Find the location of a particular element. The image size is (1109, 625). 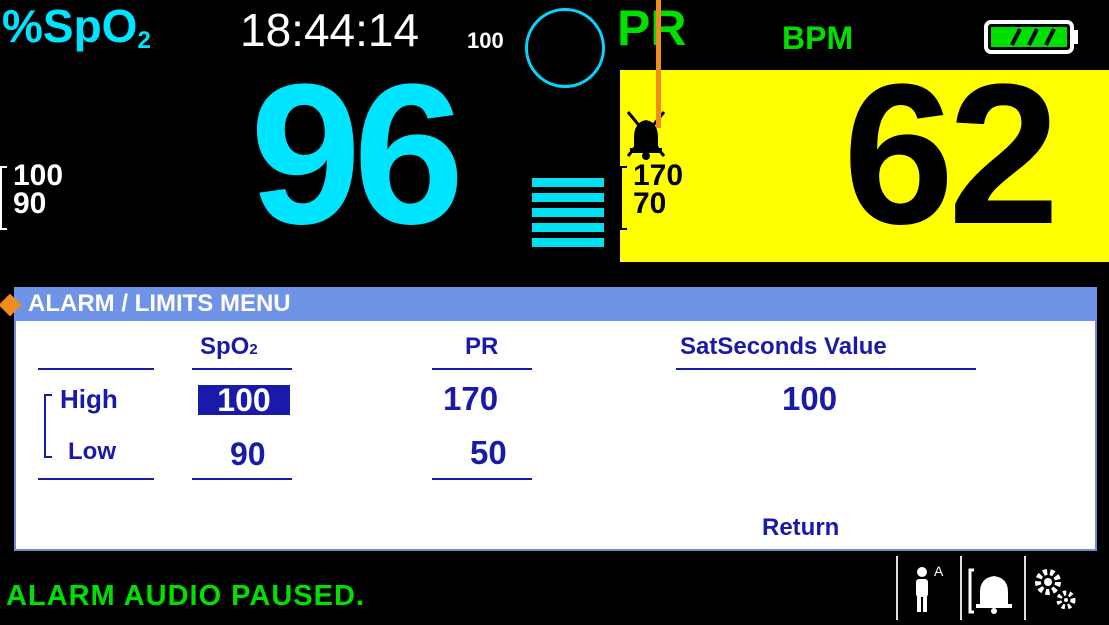

spo2-limits: 100 90 is located at coordinates (32, 194).